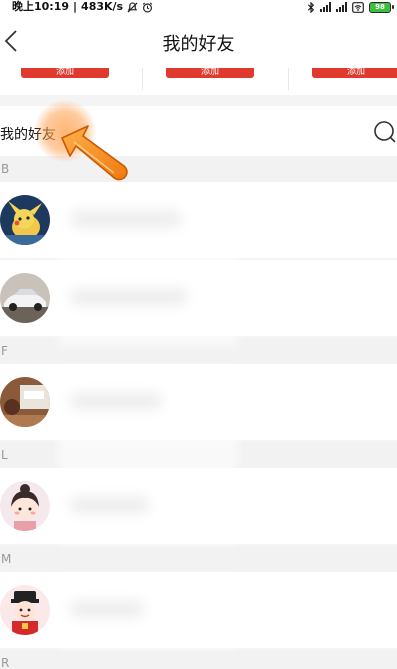 This screenshot has height=669, width=397. Describe the element at coordinates (198, 7) in the screenshot. I see `status-bar: 晚上10:19 | 483K/s 98` at that location.